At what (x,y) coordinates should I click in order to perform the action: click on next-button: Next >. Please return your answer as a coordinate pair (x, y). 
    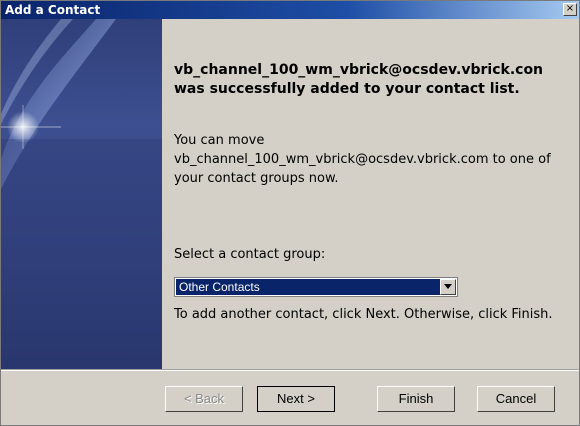
    Looking at the image, I should click on (296, 399).